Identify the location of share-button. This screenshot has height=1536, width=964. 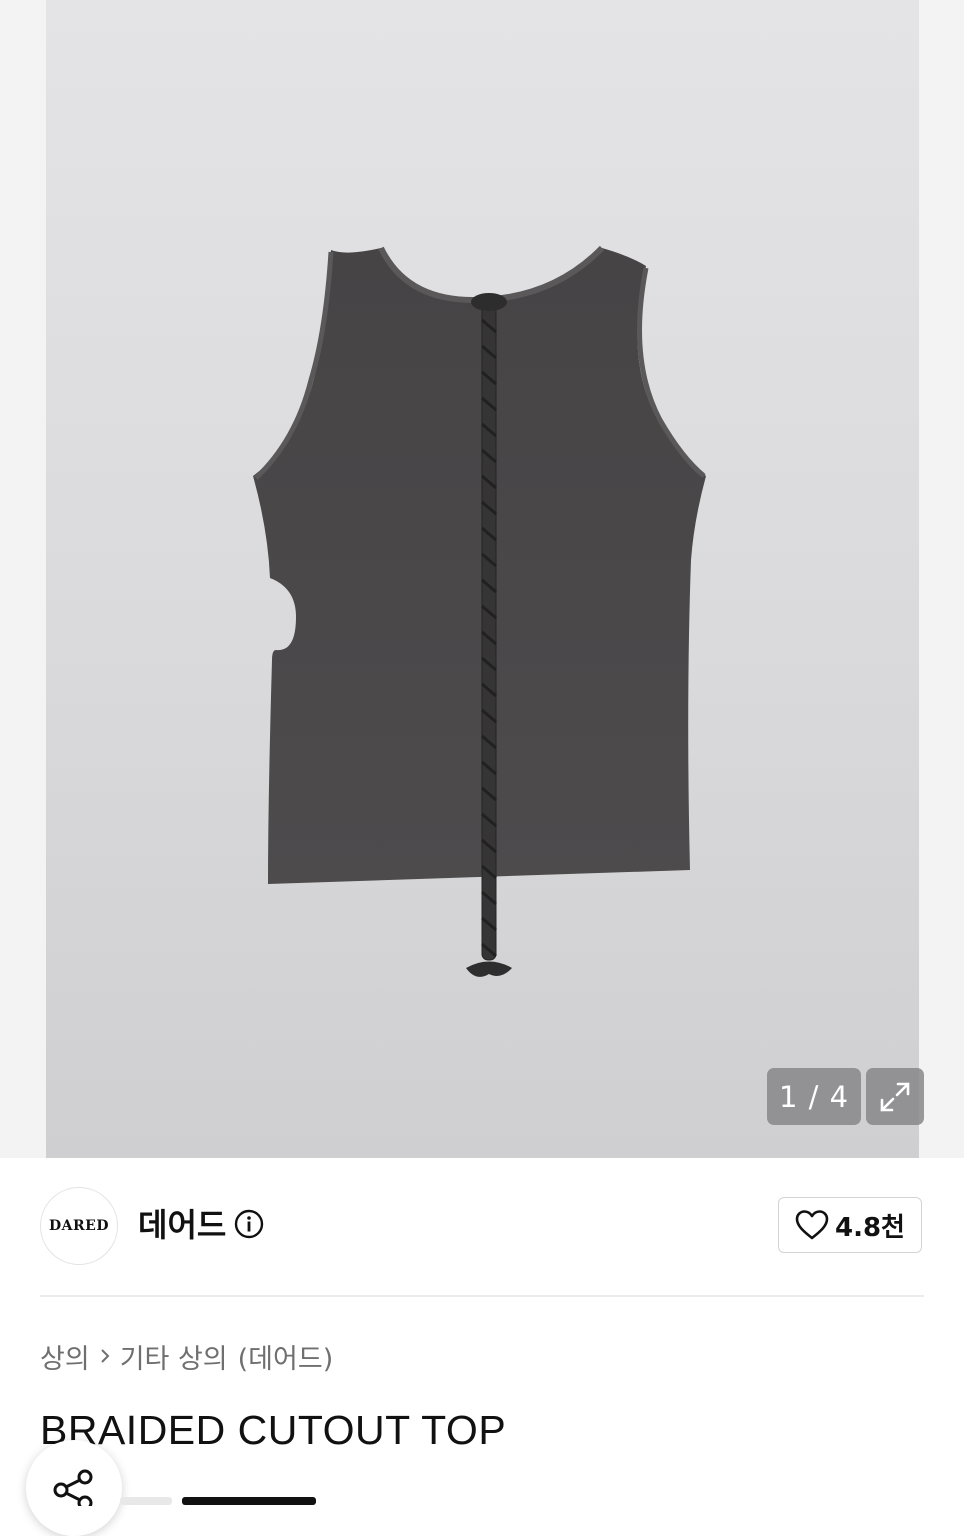
(74, 1488).